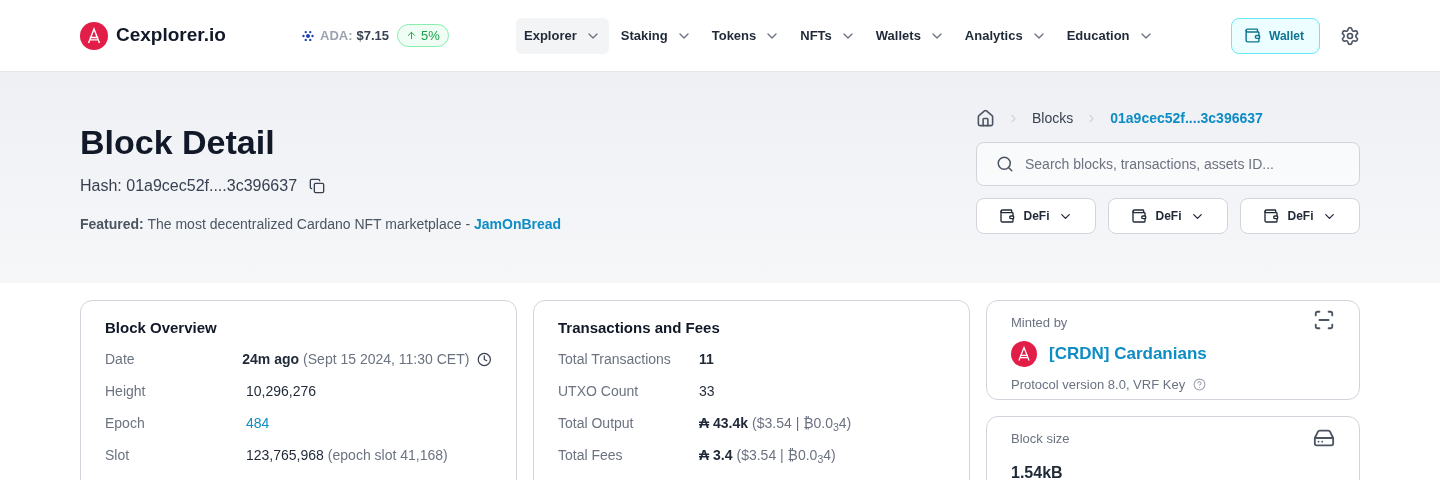 The height and width of the screenshot is (480, 1440). I want to click on price-change-badge: 5%, so click(423, 35).